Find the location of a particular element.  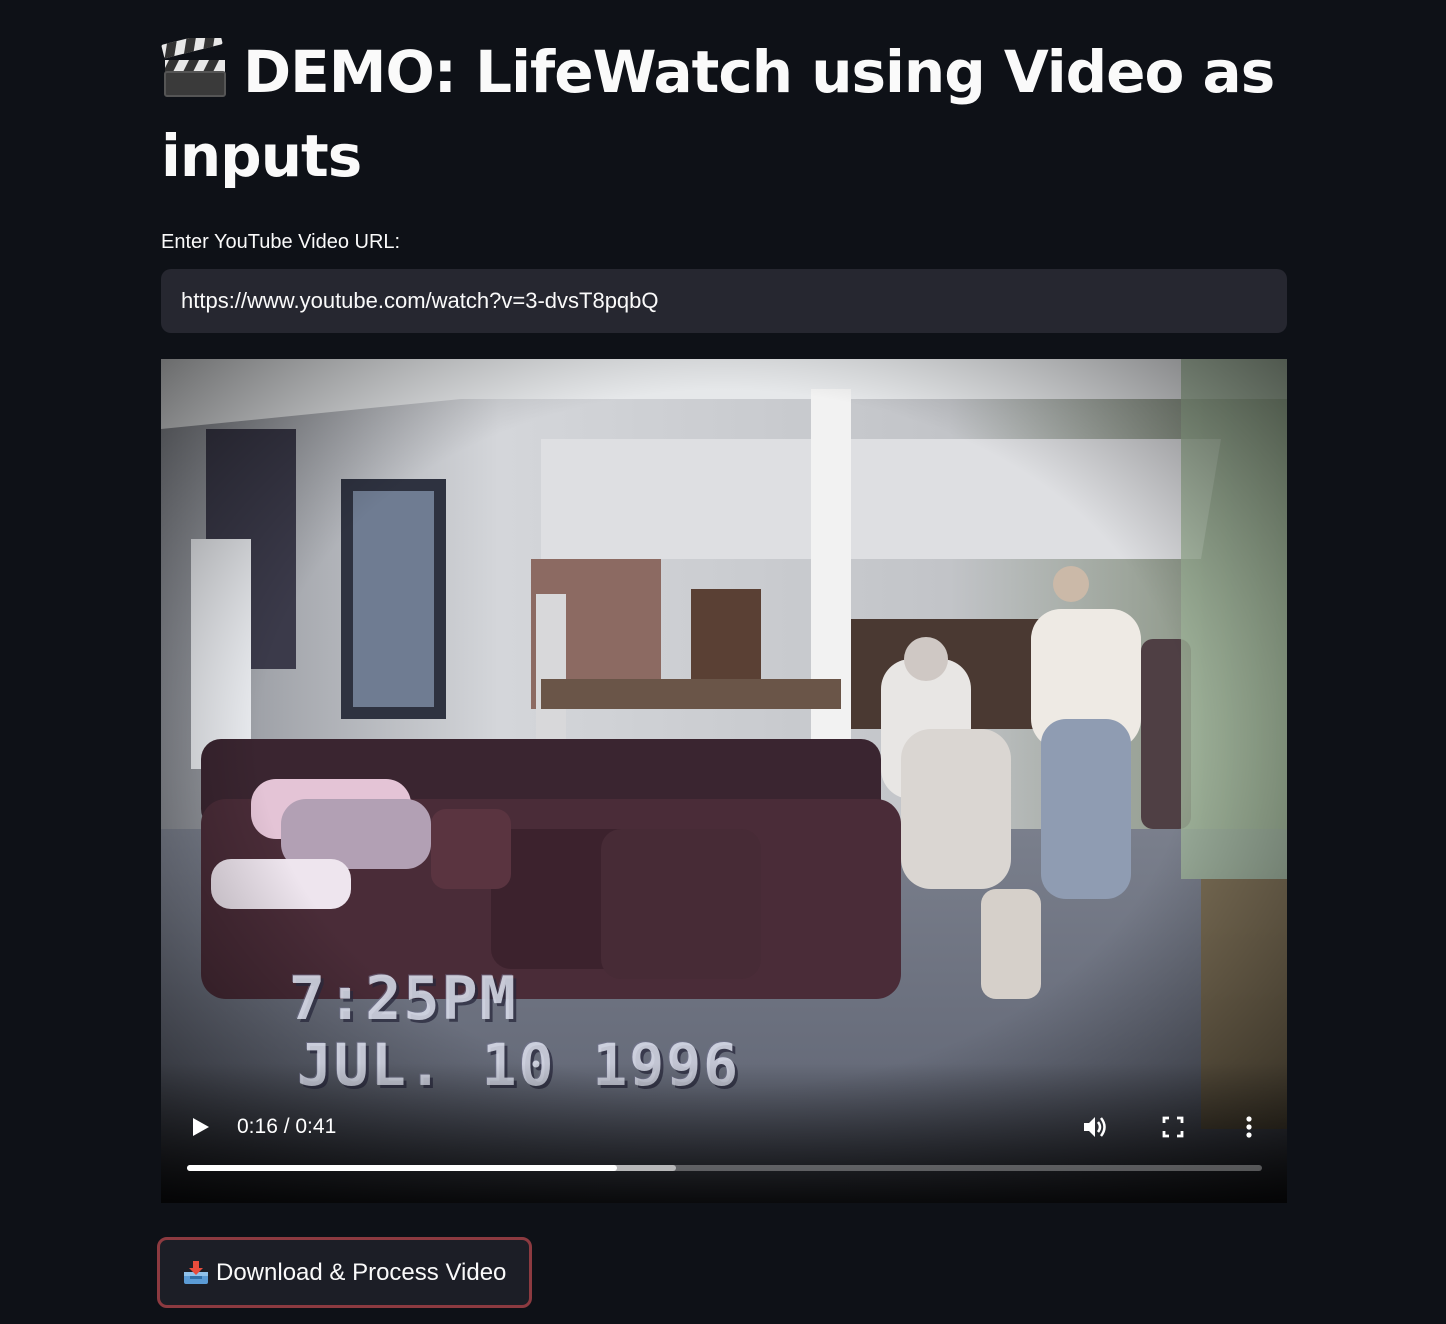

url-field-label: Enter YouTube Video URL: is located at coordinates (281, 242).